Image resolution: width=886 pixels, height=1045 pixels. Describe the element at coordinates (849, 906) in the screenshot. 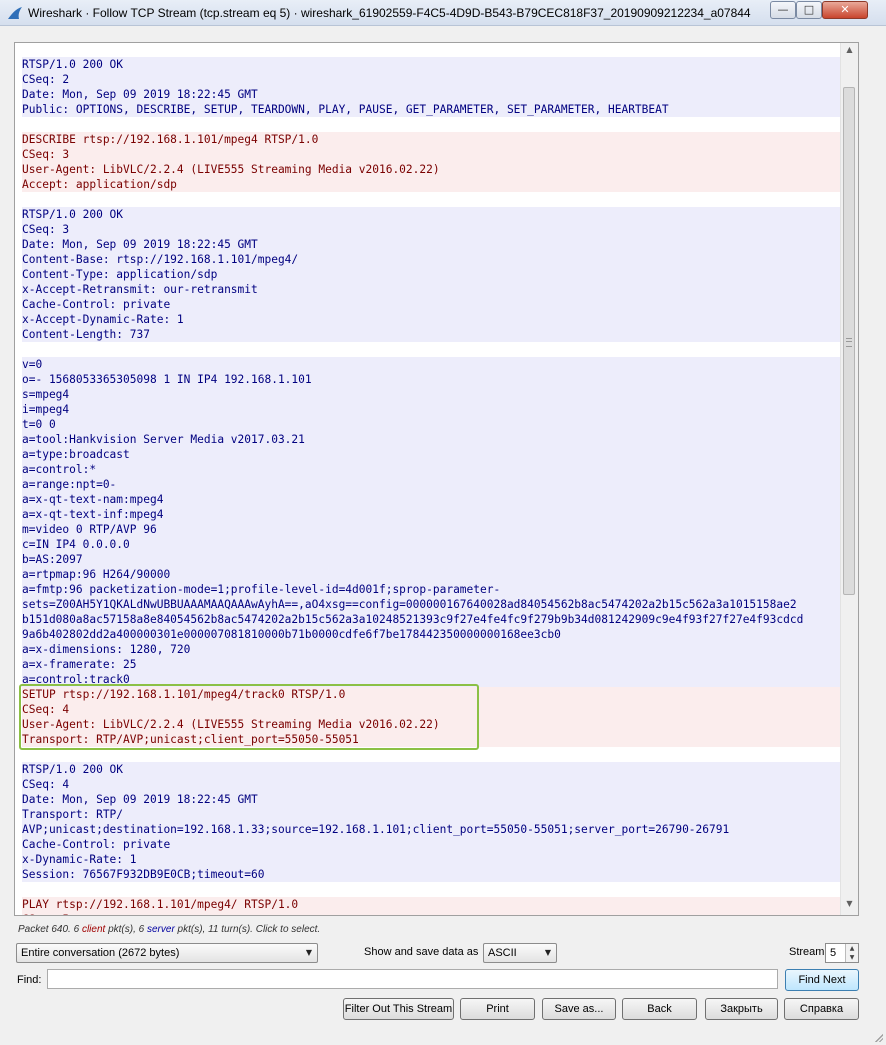

I see `scroll-down-arrow-icon: ▼` at that location.